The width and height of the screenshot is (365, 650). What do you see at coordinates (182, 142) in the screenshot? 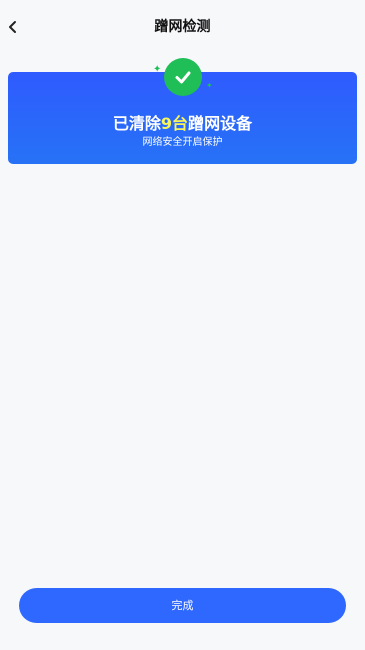
I see `result-subline: 网络安全开启保护` at bounding box center [182, 142].